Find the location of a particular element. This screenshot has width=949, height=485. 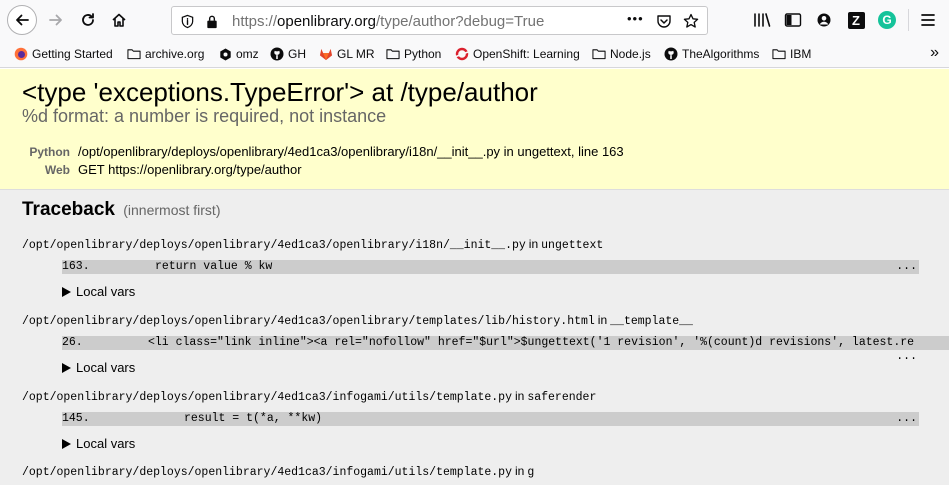

traceback-heading: Traceback (innermost first) is located at coordinates (121, 210).